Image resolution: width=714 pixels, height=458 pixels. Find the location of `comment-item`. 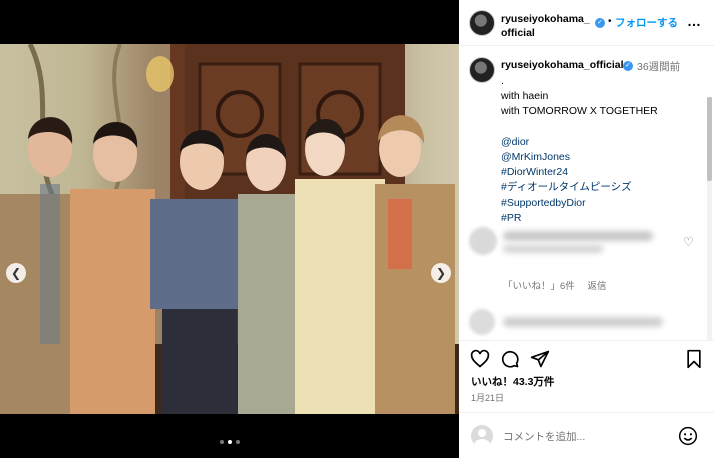

comment-item is located at coordinates (586, 322).